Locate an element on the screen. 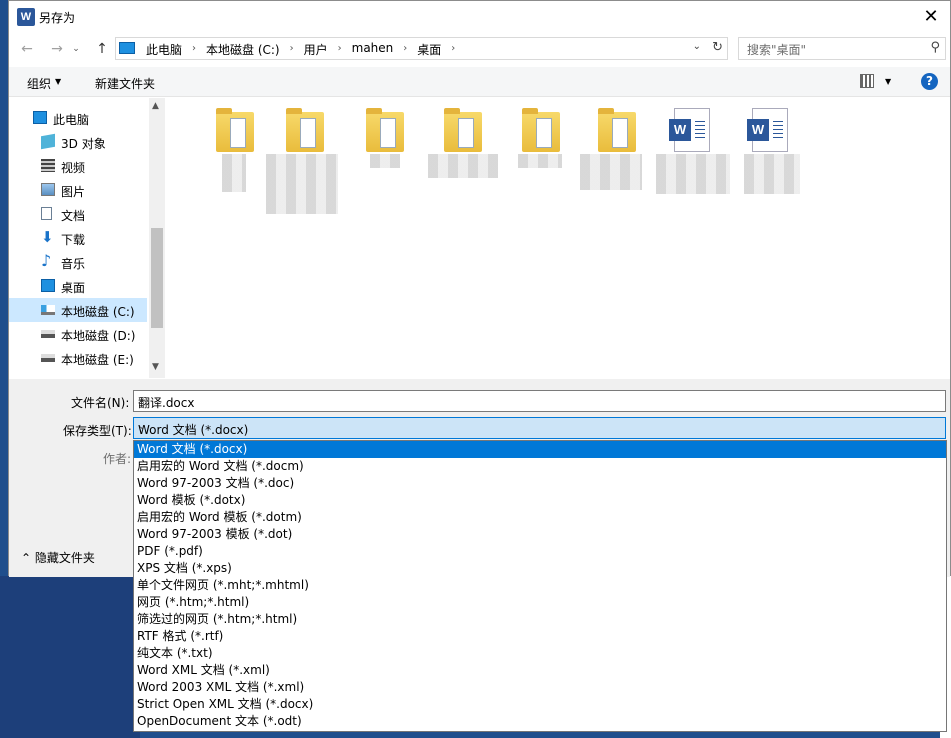  filetype-option: RTF 格式 (*.rtf) is located at coordinates (540, 636).